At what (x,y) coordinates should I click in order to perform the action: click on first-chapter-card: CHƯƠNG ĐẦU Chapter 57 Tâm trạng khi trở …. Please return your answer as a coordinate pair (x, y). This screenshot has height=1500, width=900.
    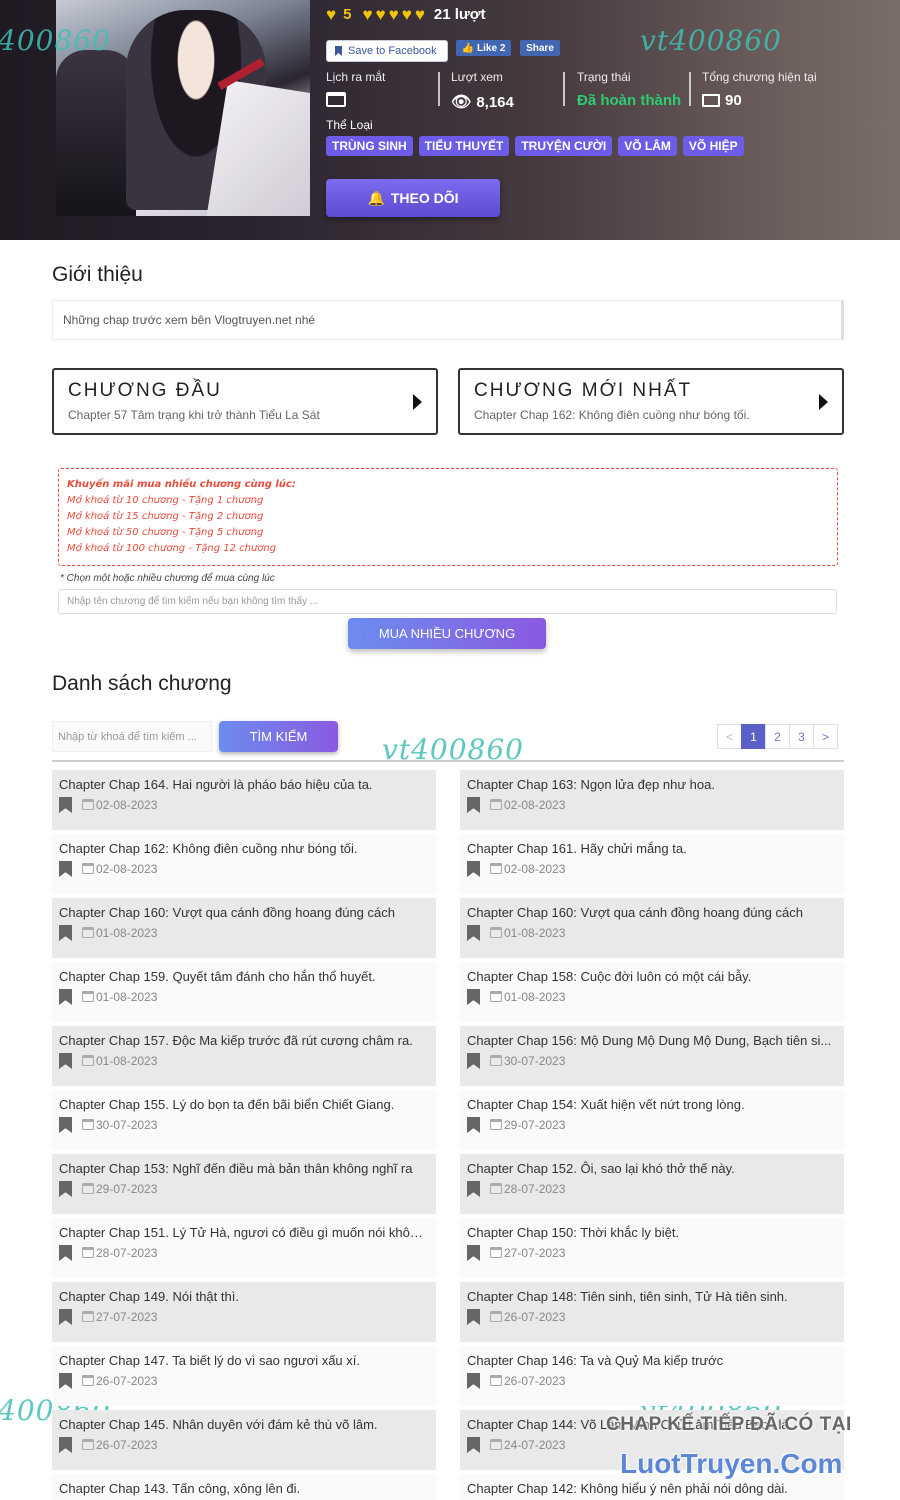
    Looking at the image, I should click on (245, 401).